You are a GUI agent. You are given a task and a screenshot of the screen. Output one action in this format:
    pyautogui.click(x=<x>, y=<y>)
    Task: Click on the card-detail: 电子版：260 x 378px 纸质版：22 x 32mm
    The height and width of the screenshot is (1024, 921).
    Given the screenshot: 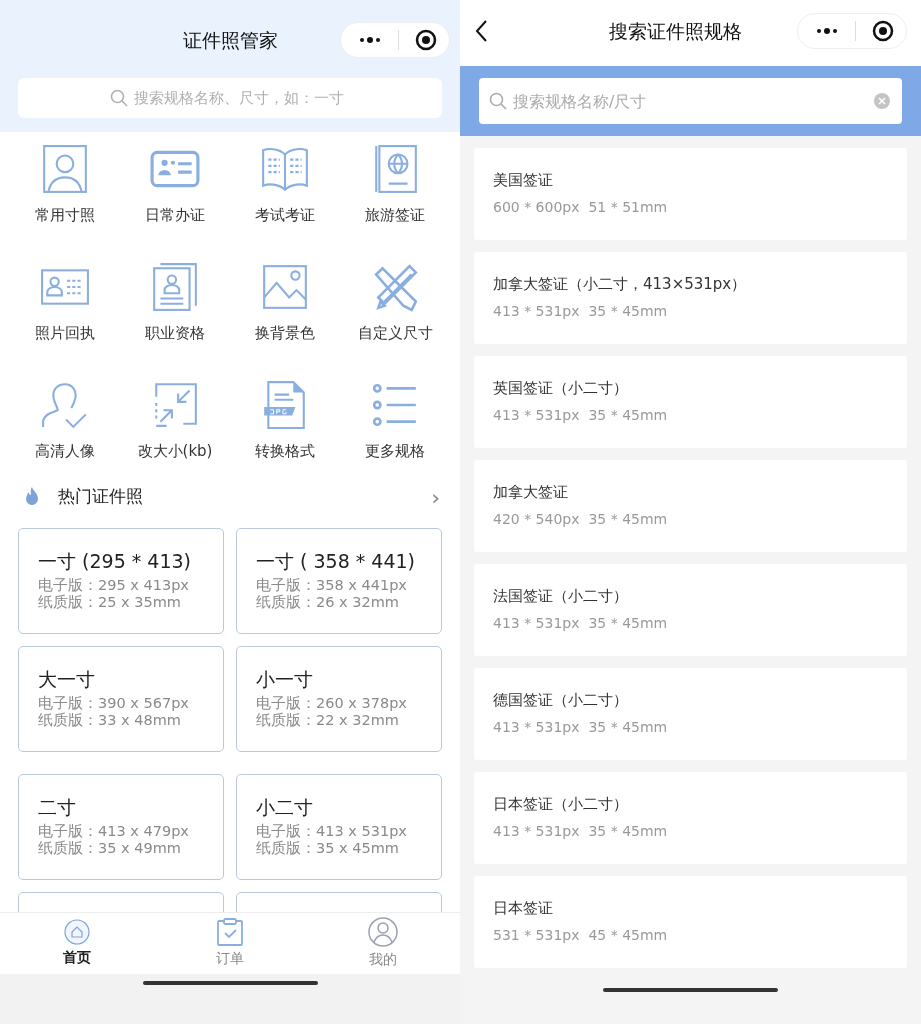 What is the action you would take?
    pyautogui.click(x=332, y=712)
    